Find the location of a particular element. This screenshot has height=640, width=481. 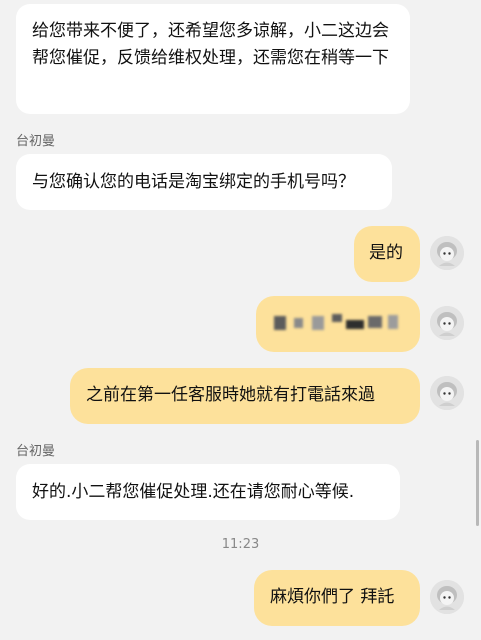

message-text: 是的 is located at coordinates (386, 253).